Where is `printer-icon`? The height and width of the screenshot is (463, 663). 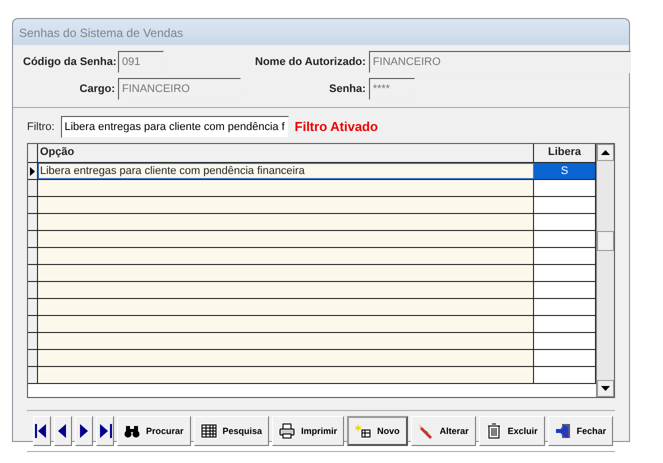 printer-icon is located at coordinates (287, 431).